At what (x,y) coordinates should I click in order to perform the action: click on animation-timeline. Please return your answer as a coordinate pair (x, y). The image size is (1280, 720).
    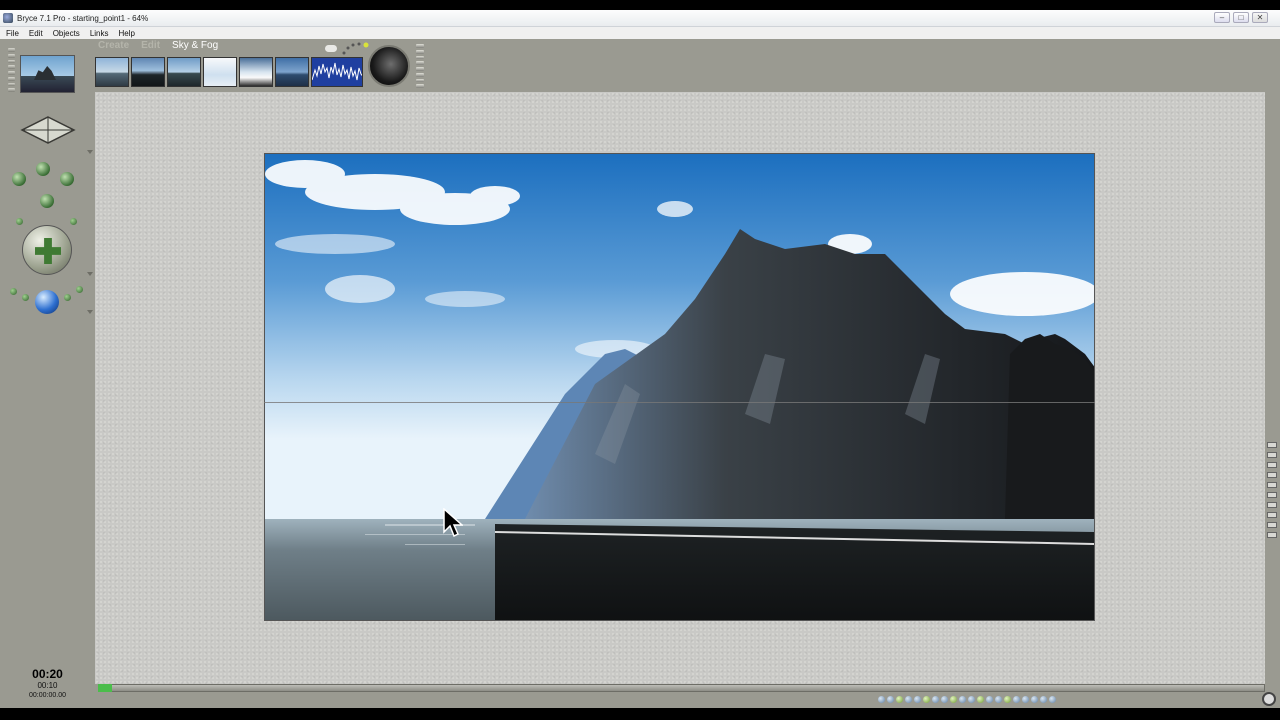
    Looking at the image, I should click on (681, 688).